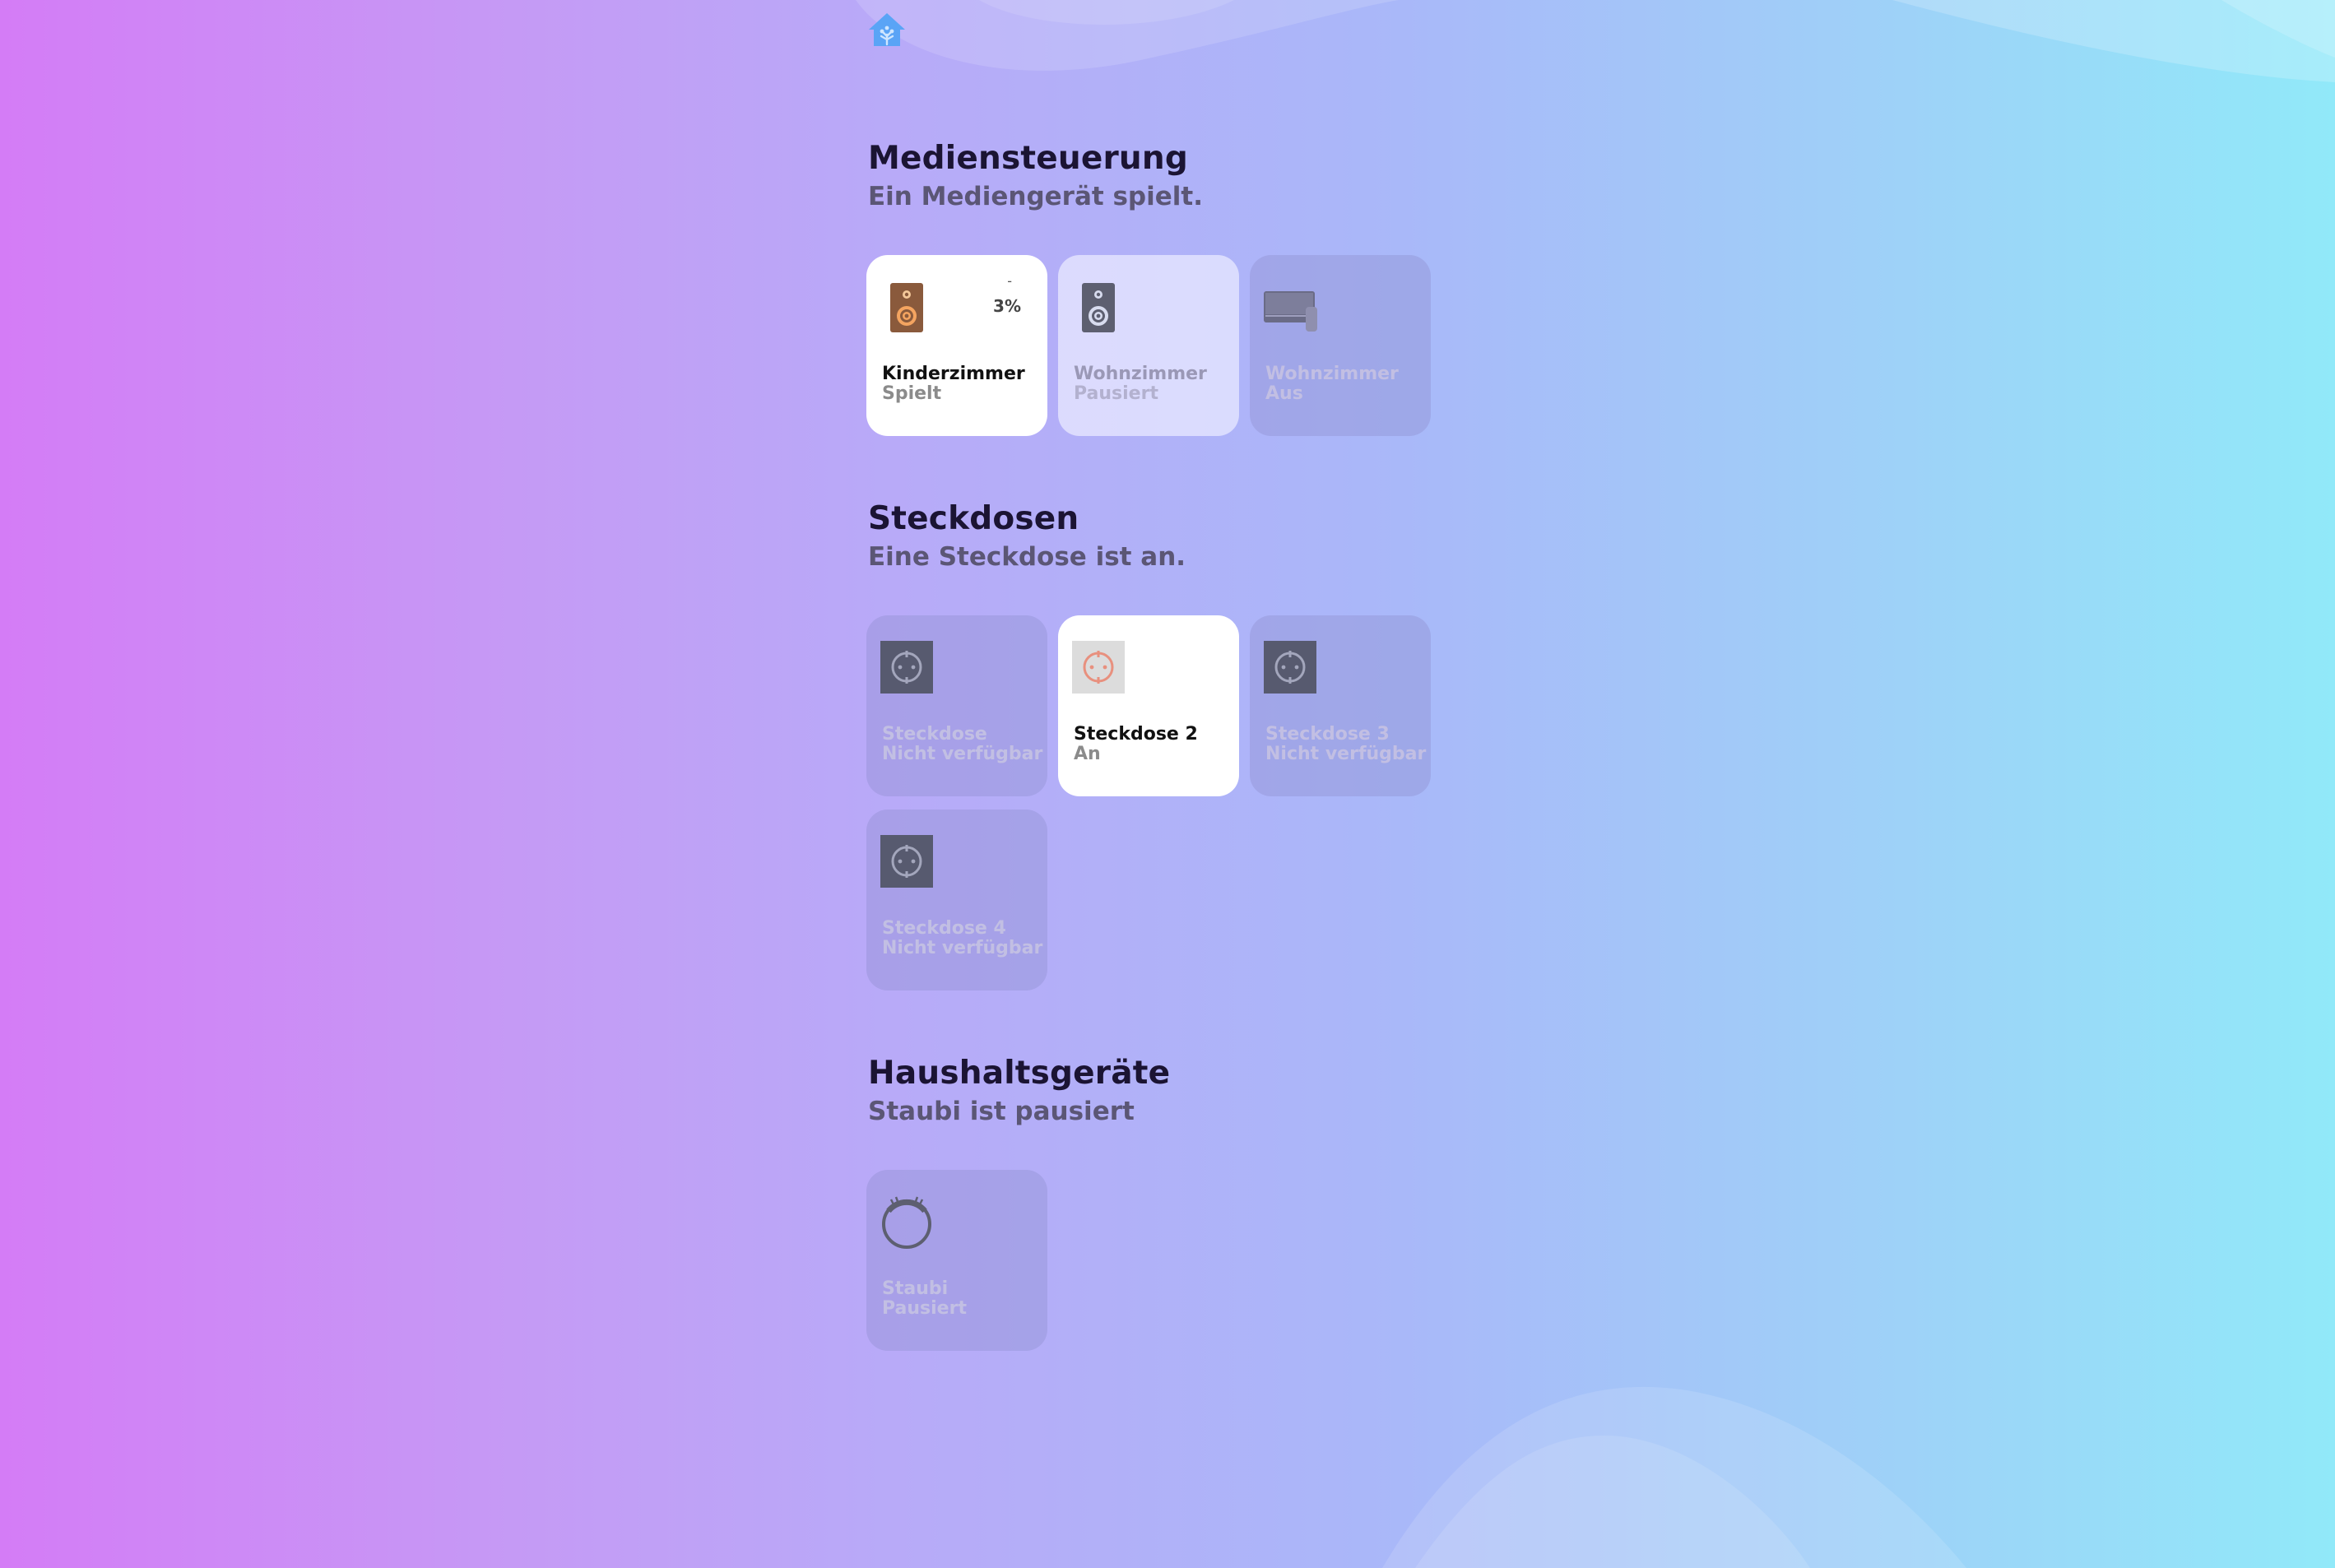 This screenshot has width=2335, height=1568. I want to click on tile-outlet-1: Steckdose Nicht verfügbar, so click(957, 705).